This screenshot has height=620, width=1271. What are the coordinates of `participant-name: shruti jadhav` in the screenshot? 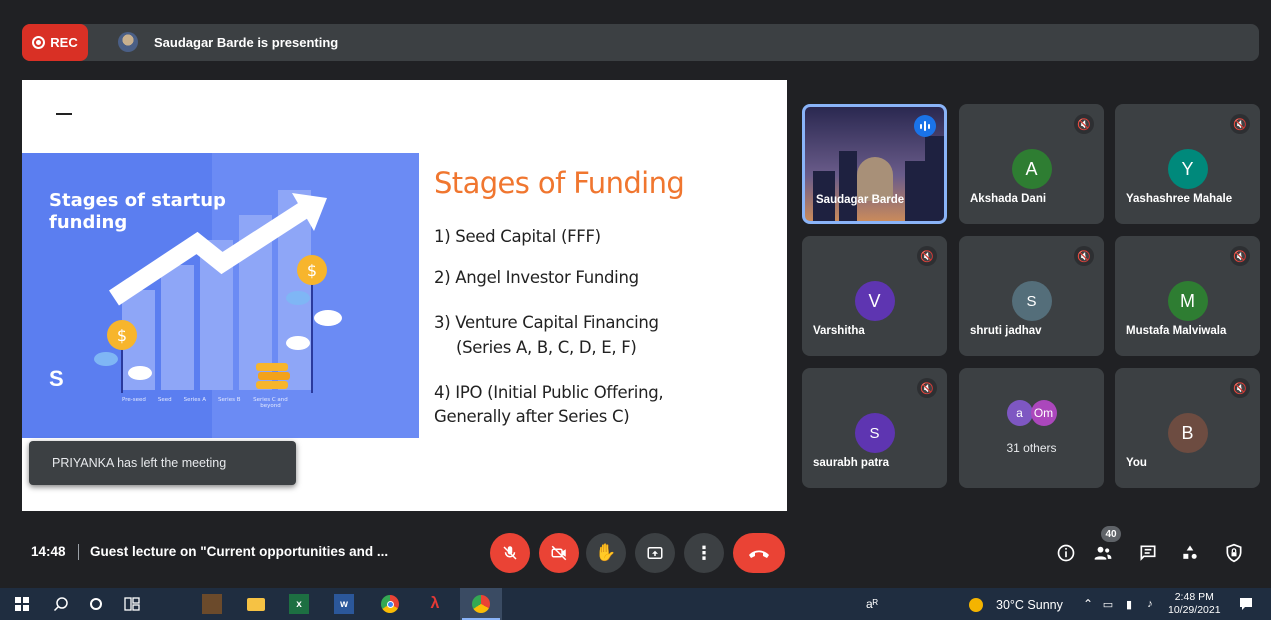 It's located at (1006, 331).